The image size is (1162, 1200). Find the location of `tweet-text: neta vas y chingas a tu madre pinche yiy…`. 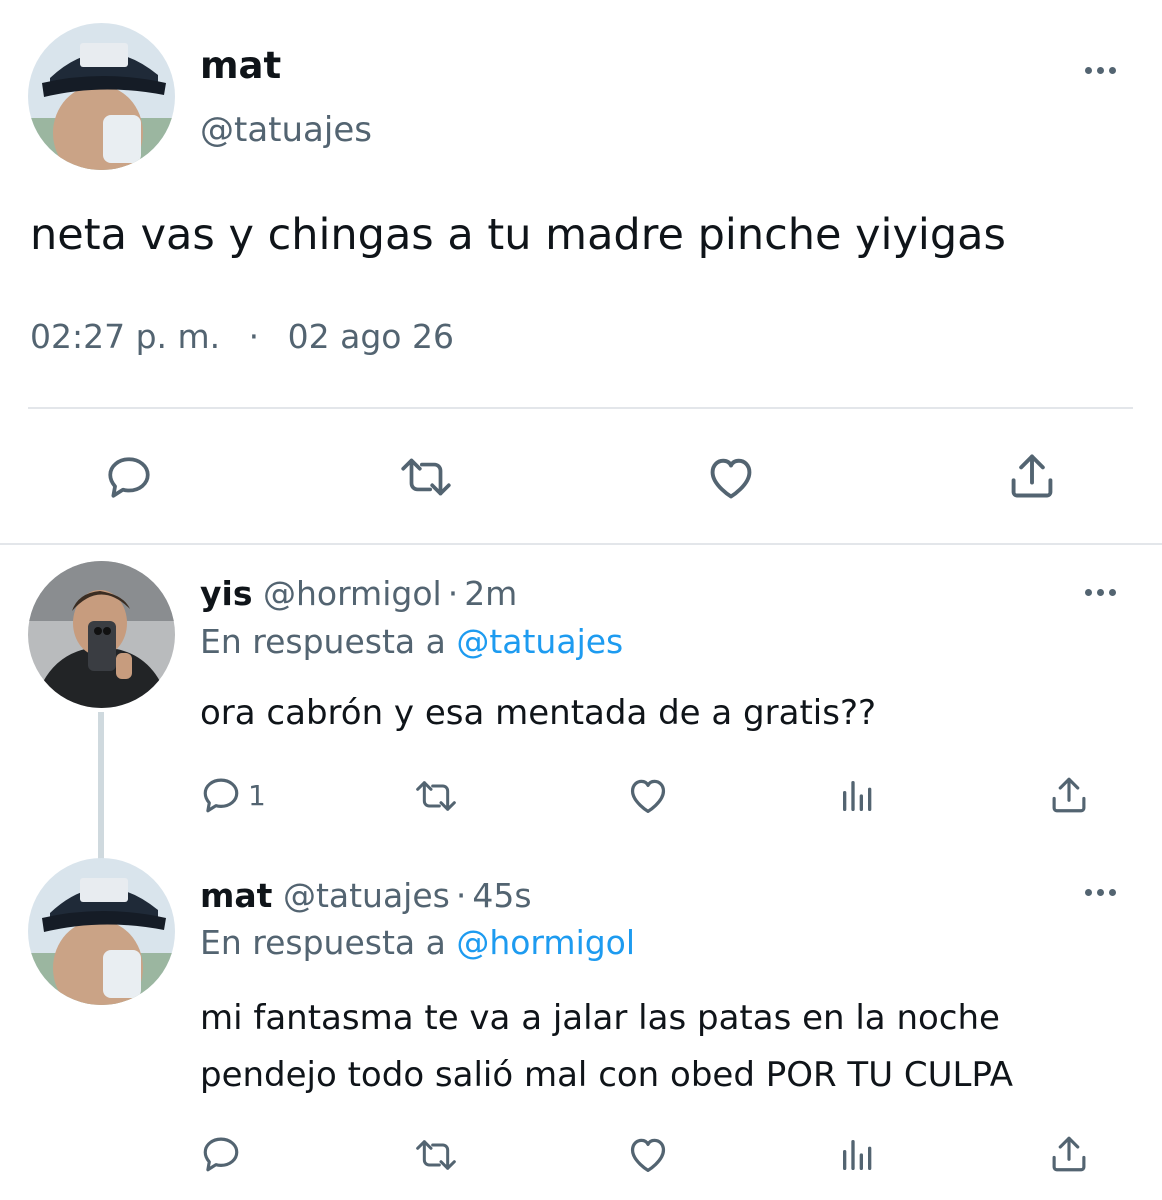

tweet-text: neta vas y chingas a tu madre pinche yiy… is located at coordinates (518, 235).